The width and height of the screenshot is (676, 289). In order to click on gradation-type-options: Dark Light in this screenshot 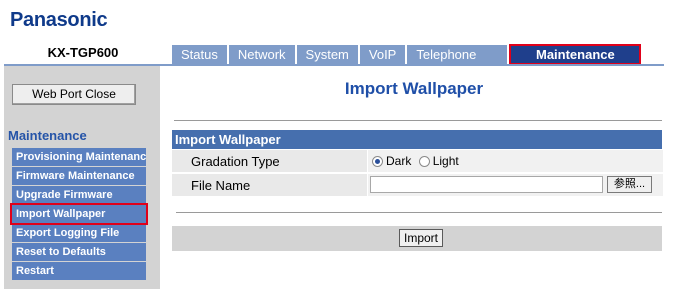, I will do `click(515, 161)`.